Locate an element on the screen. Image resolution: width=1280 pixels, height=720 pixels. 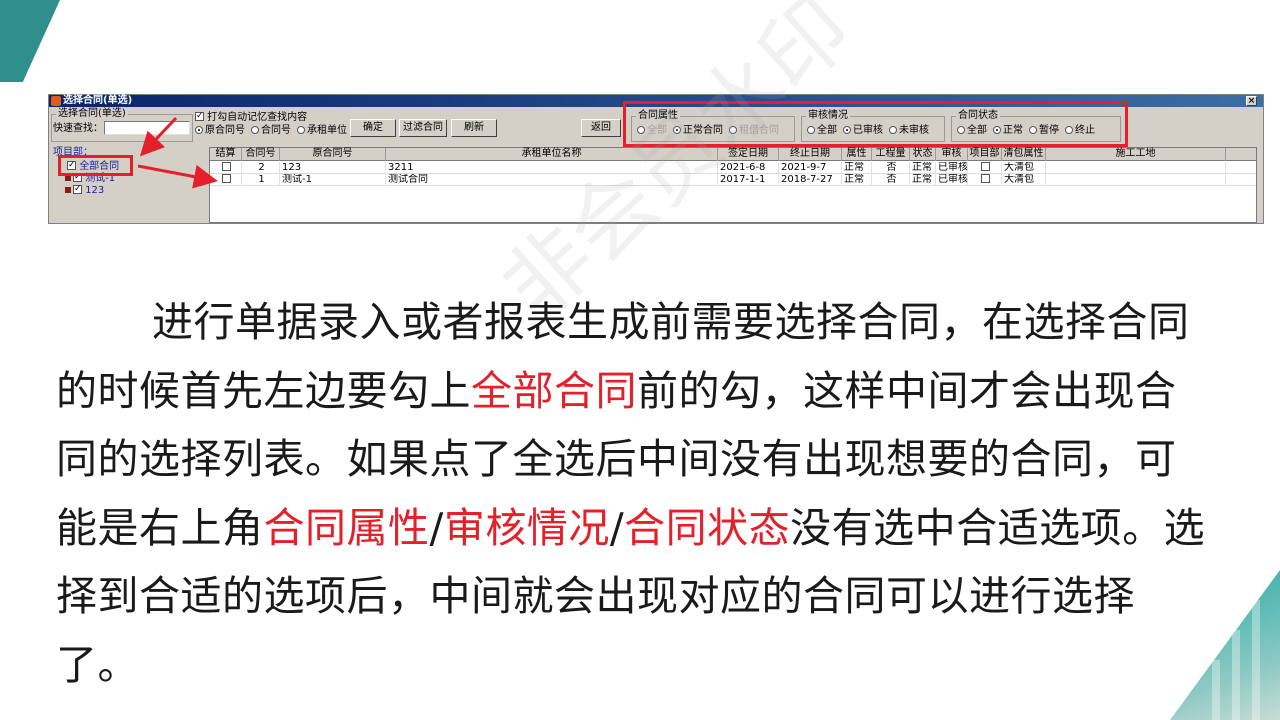
tree-item-123: 123 is located at coordinates (84, 190).